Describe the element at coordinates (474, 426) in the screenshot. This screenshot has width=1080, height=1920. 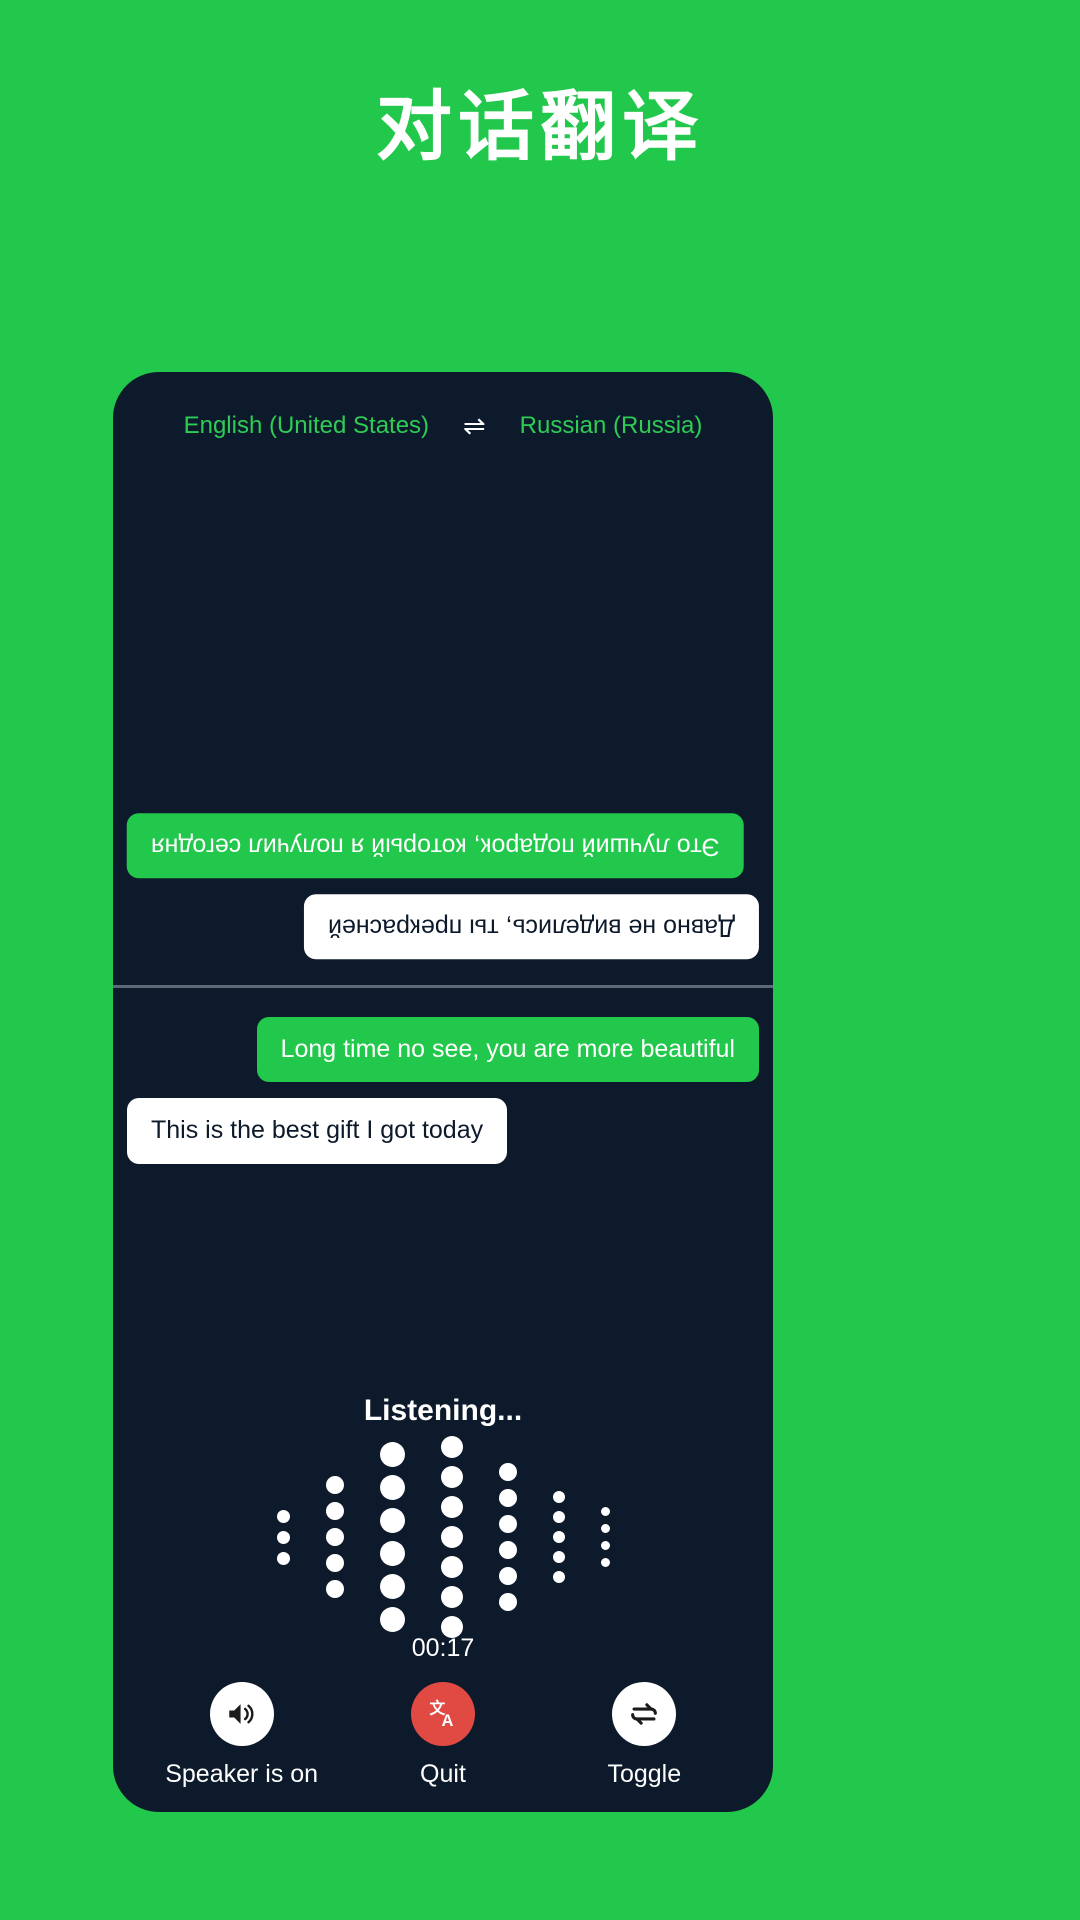
I see `swap-horizontal-icon: ⇌` at that location.